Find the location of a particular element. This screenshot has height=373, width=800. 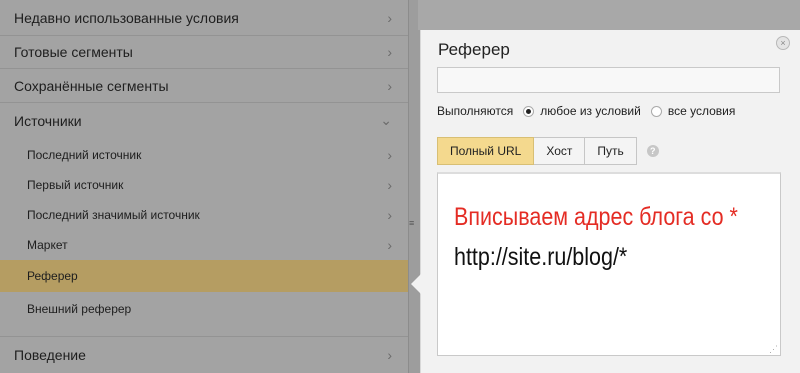

menu-item-label: Сохранённые сегменты is located at coordinates (91, 85).